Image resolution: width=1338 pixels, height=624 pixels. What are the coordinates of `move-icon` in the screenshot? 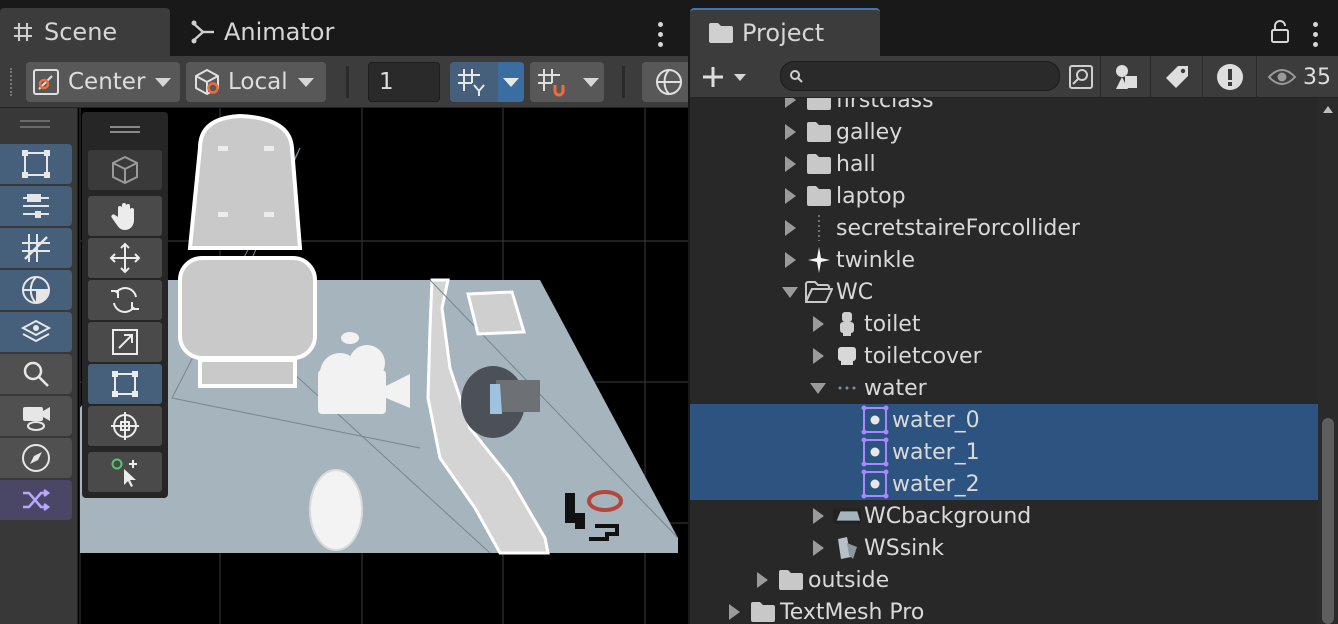 It's located at (125, 258).